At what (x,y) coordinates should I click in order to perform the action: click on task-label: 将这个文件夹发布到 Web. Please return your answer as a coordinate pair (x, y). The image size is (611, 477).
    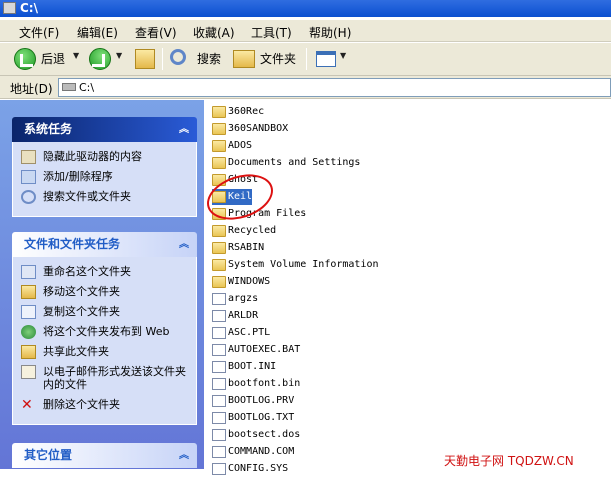
    Looking at the image, I should click on (106, 331).